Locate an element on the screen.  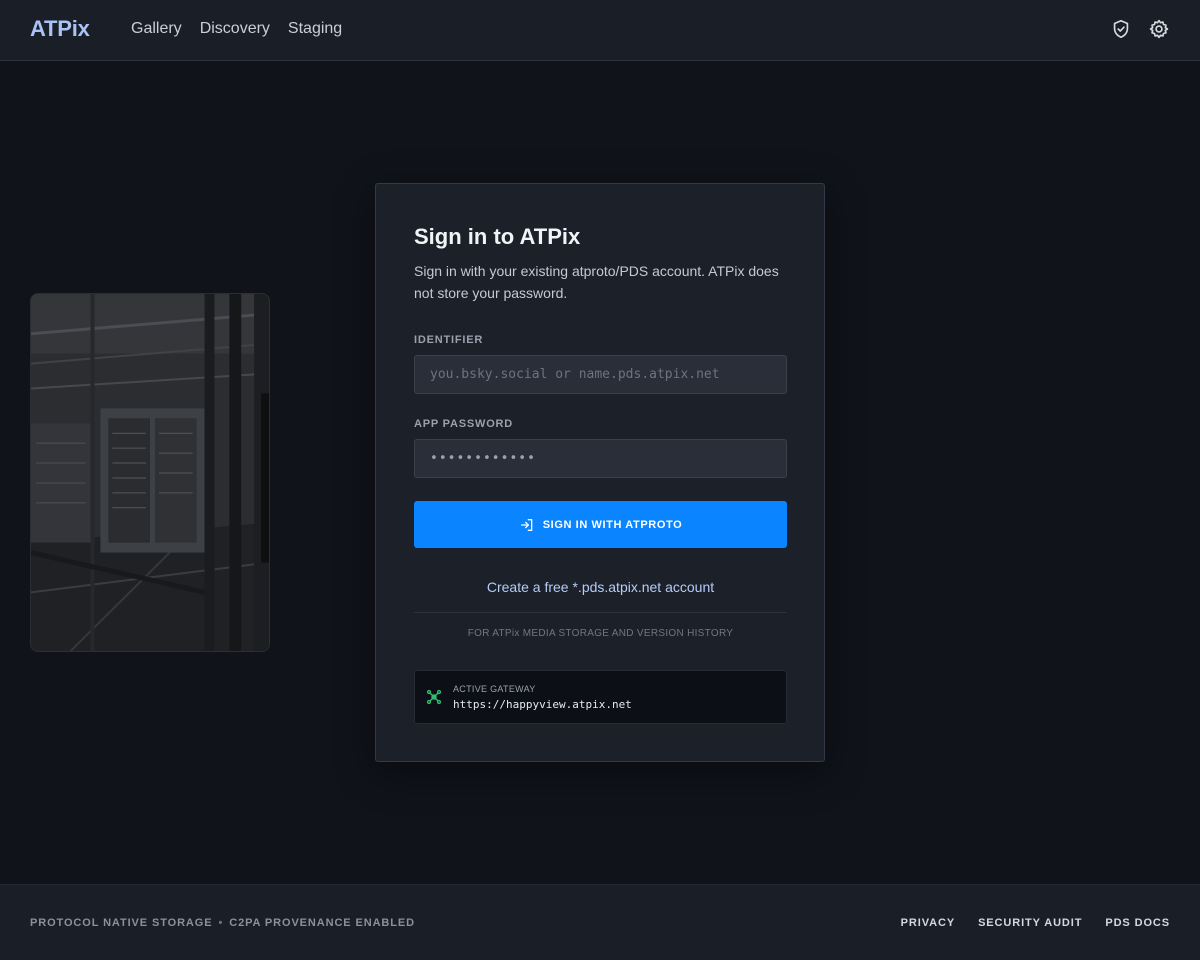
footer-links: PRIVACY SECURITY AUDIT PDS DOCS is located at coordinates (1035, 923).